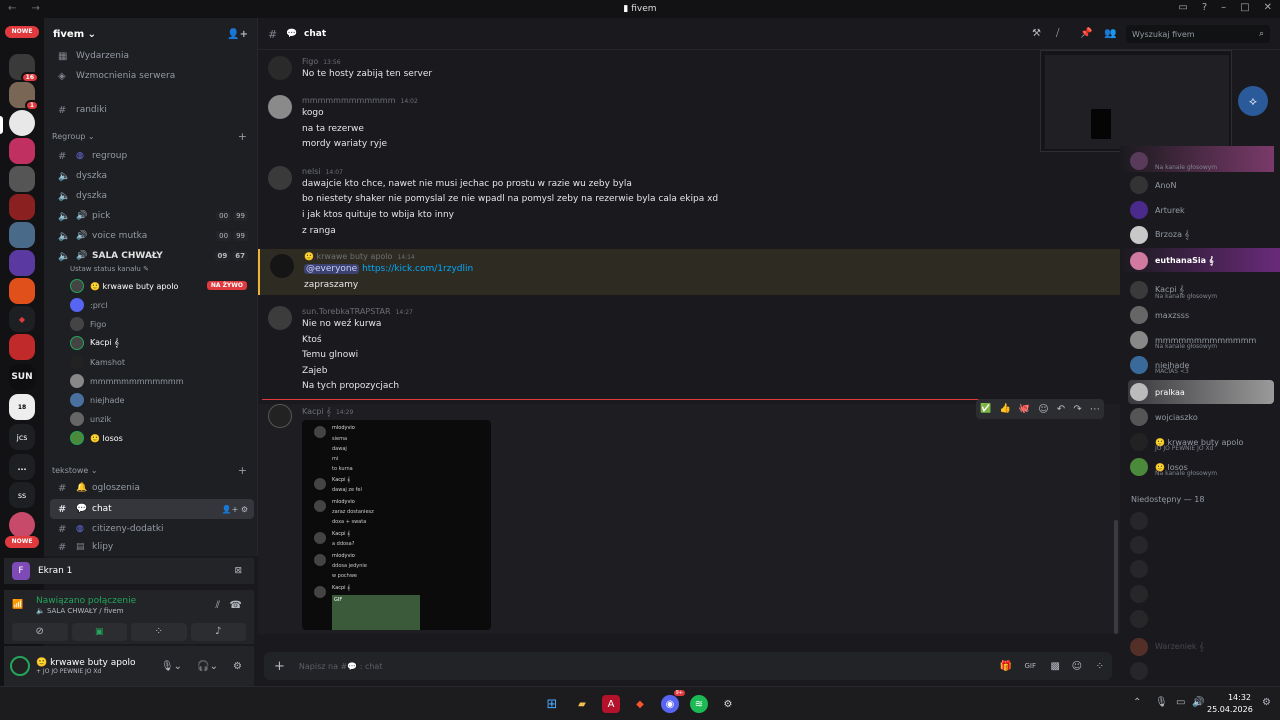  I want to click on channel-dyszka: 🔈 dyszka, so click(152, 176).